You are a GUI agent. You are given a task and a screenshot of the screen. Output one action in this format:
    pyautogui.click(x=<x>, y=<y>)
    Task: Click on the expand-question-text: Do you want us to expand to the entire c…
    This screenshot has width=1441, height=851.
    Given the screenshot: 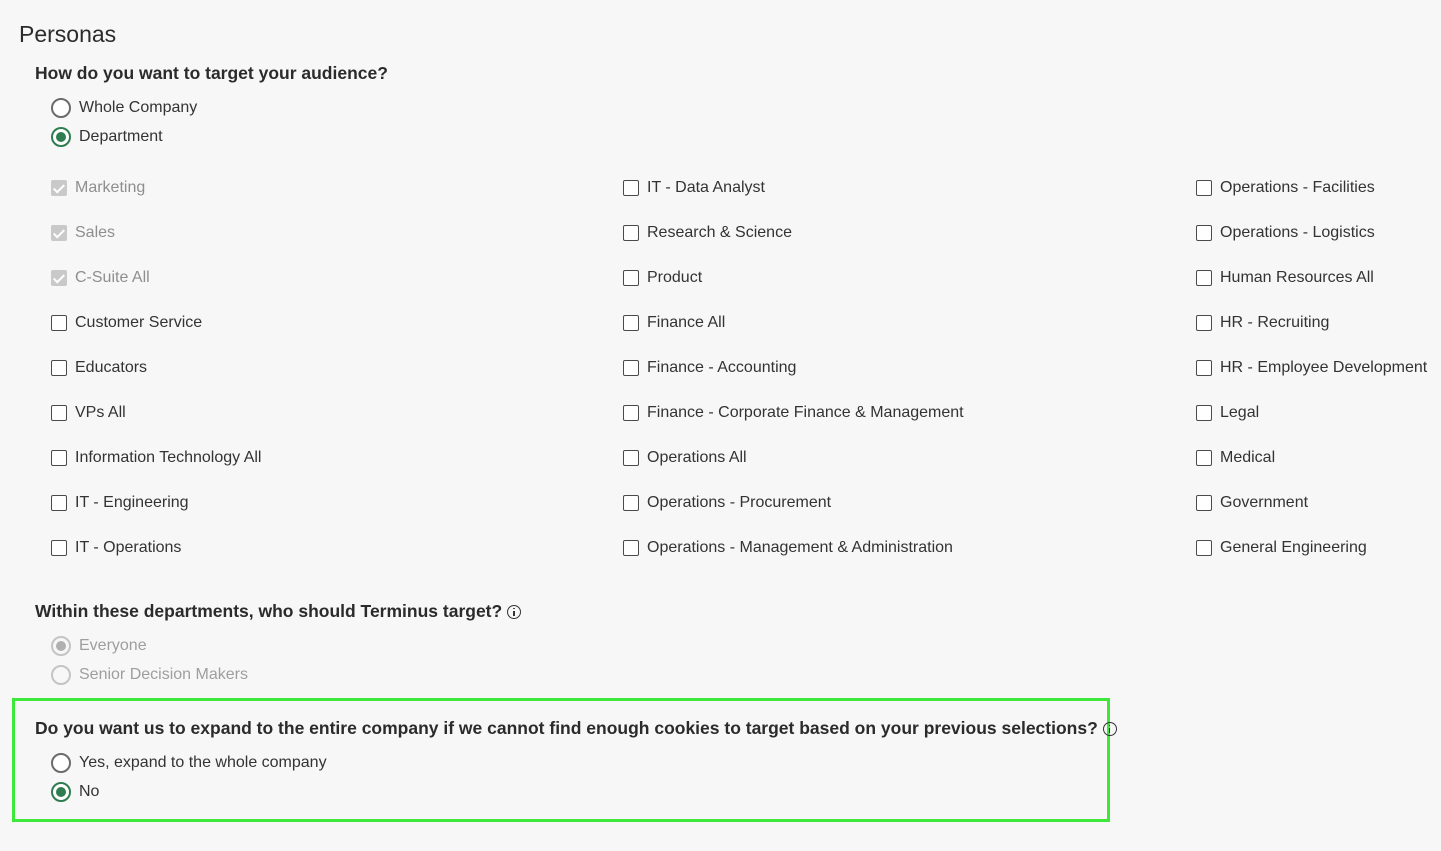 What is the action you would take?
    pyautogui.click(x=566, y=728)
    